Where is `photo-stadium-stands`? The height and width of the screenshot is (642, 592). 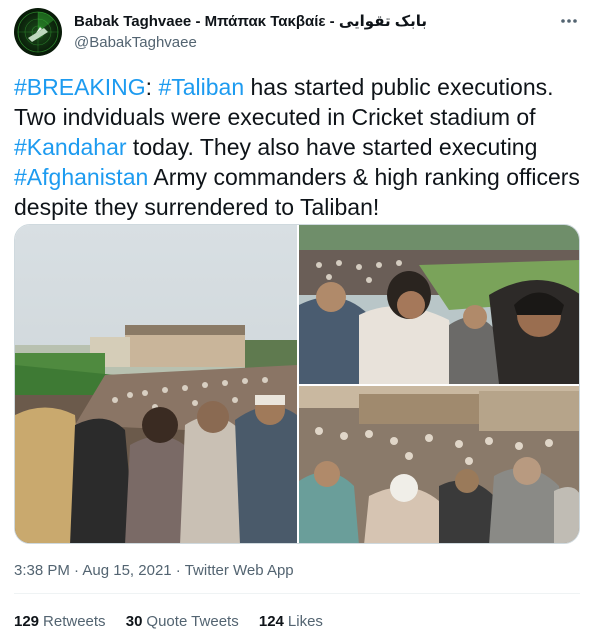 photo-stadium-stands is located at coordinates (439, 464).